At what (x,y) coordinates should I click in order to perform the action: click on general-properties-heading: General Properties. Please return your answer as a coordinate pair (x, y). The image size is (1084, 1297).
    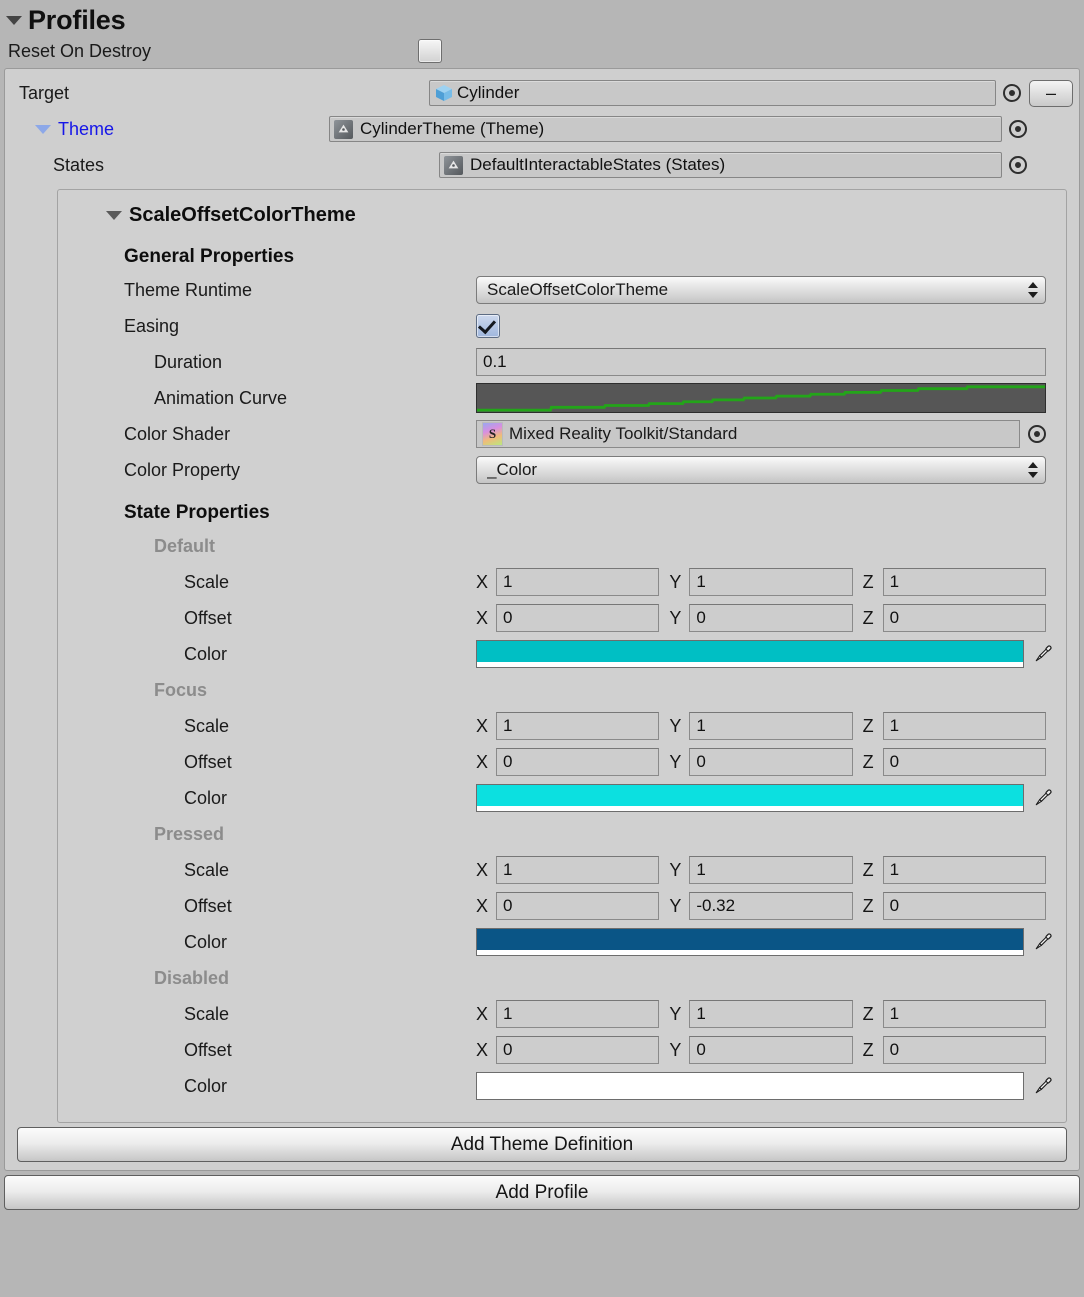
    Looking at the image, I should click on (209, 256).